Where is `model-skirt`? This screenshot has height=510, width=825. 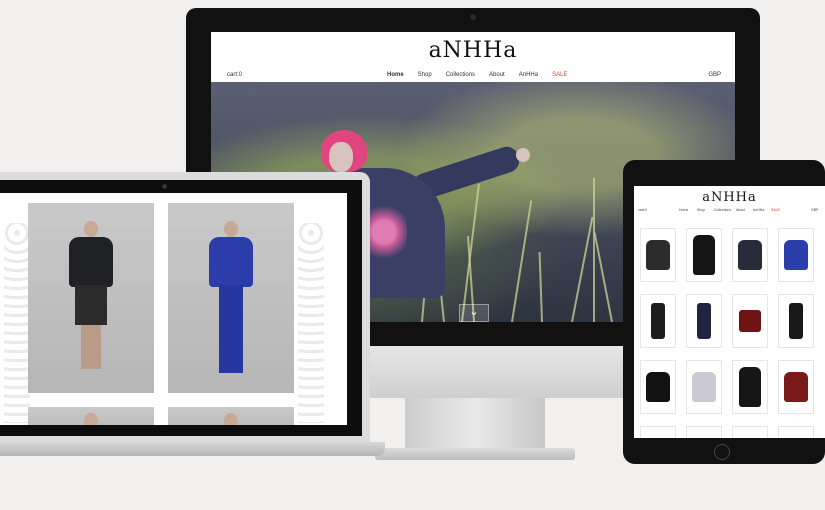
model-skirt is located at coordinates (91, 305).